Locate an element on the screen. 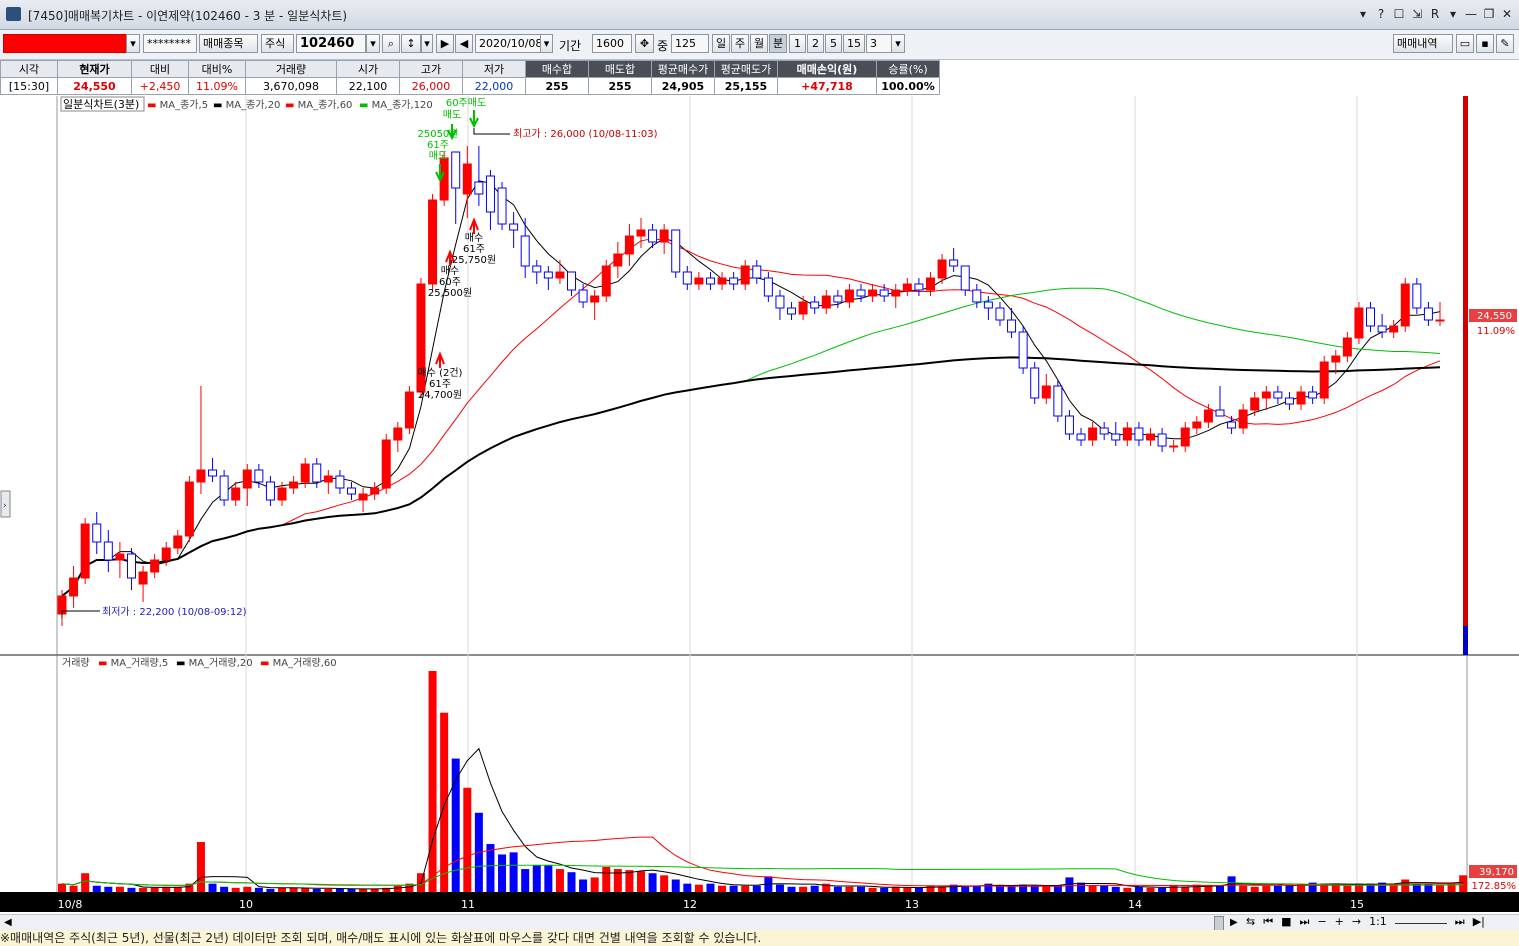 The height and width of the screenshot is (946, 1519). minus-icon: − is located at coordinates (1321, 922).